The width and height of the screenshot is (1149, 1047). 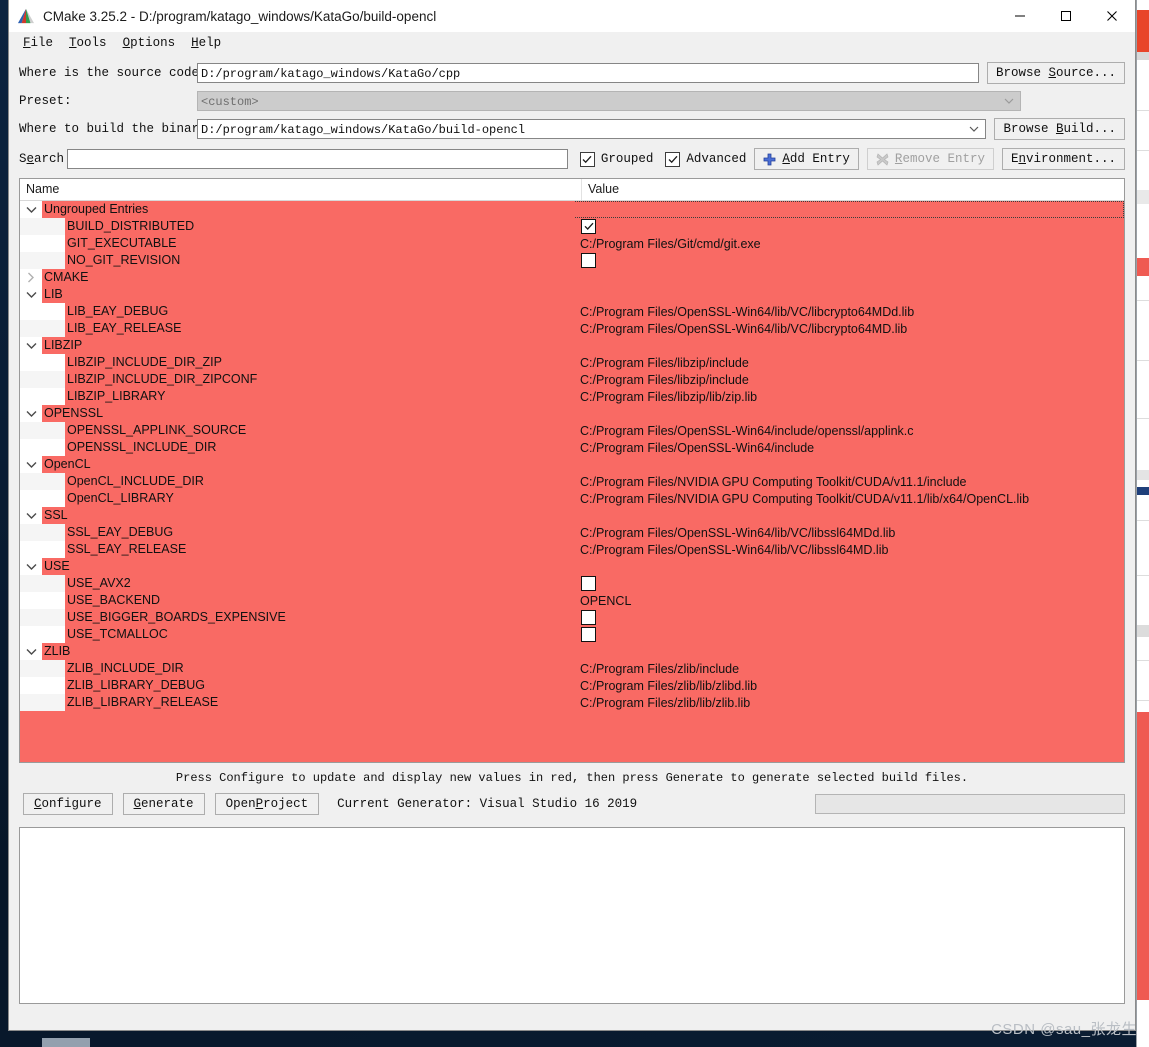 I want to click on search-input, so click(x=317, y=159).